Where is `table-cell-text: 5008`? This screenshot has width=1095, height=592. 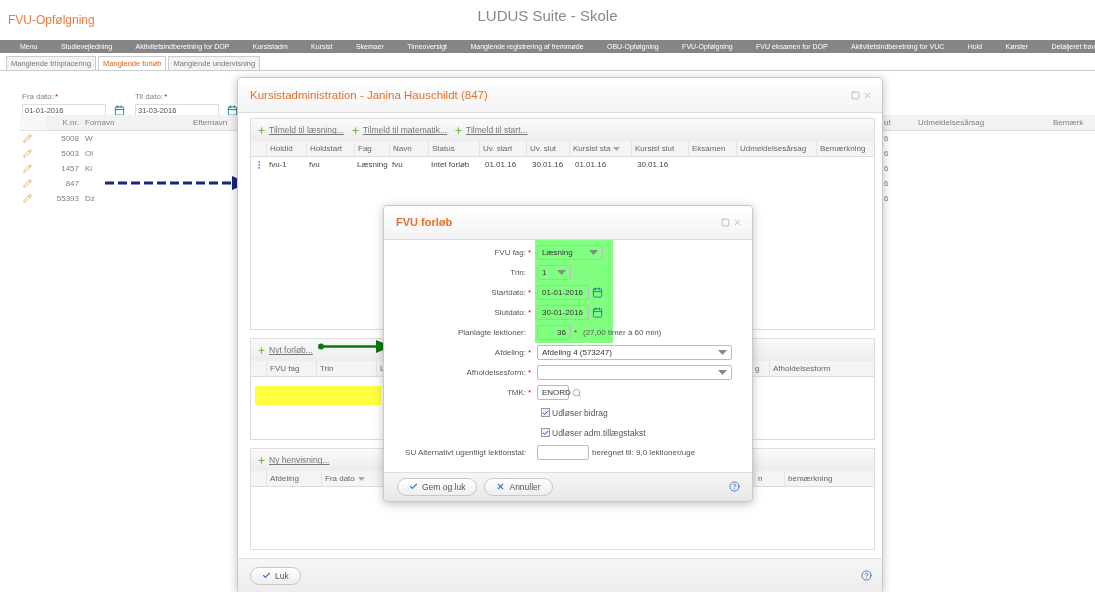 table-cell-text: 5008 is located at coordinates (70, 139).